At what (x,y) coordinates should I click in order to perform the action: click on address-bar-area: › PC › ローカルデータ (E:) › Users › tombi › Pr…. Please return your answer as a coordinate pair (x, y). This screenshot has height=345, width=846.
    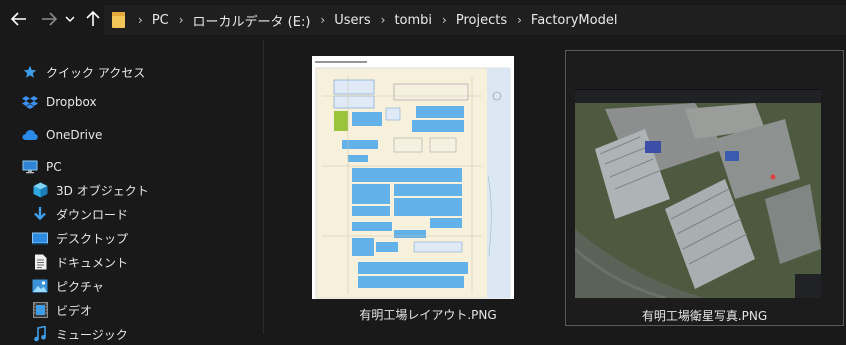
    Looking at the image, I should click on (423, 20).